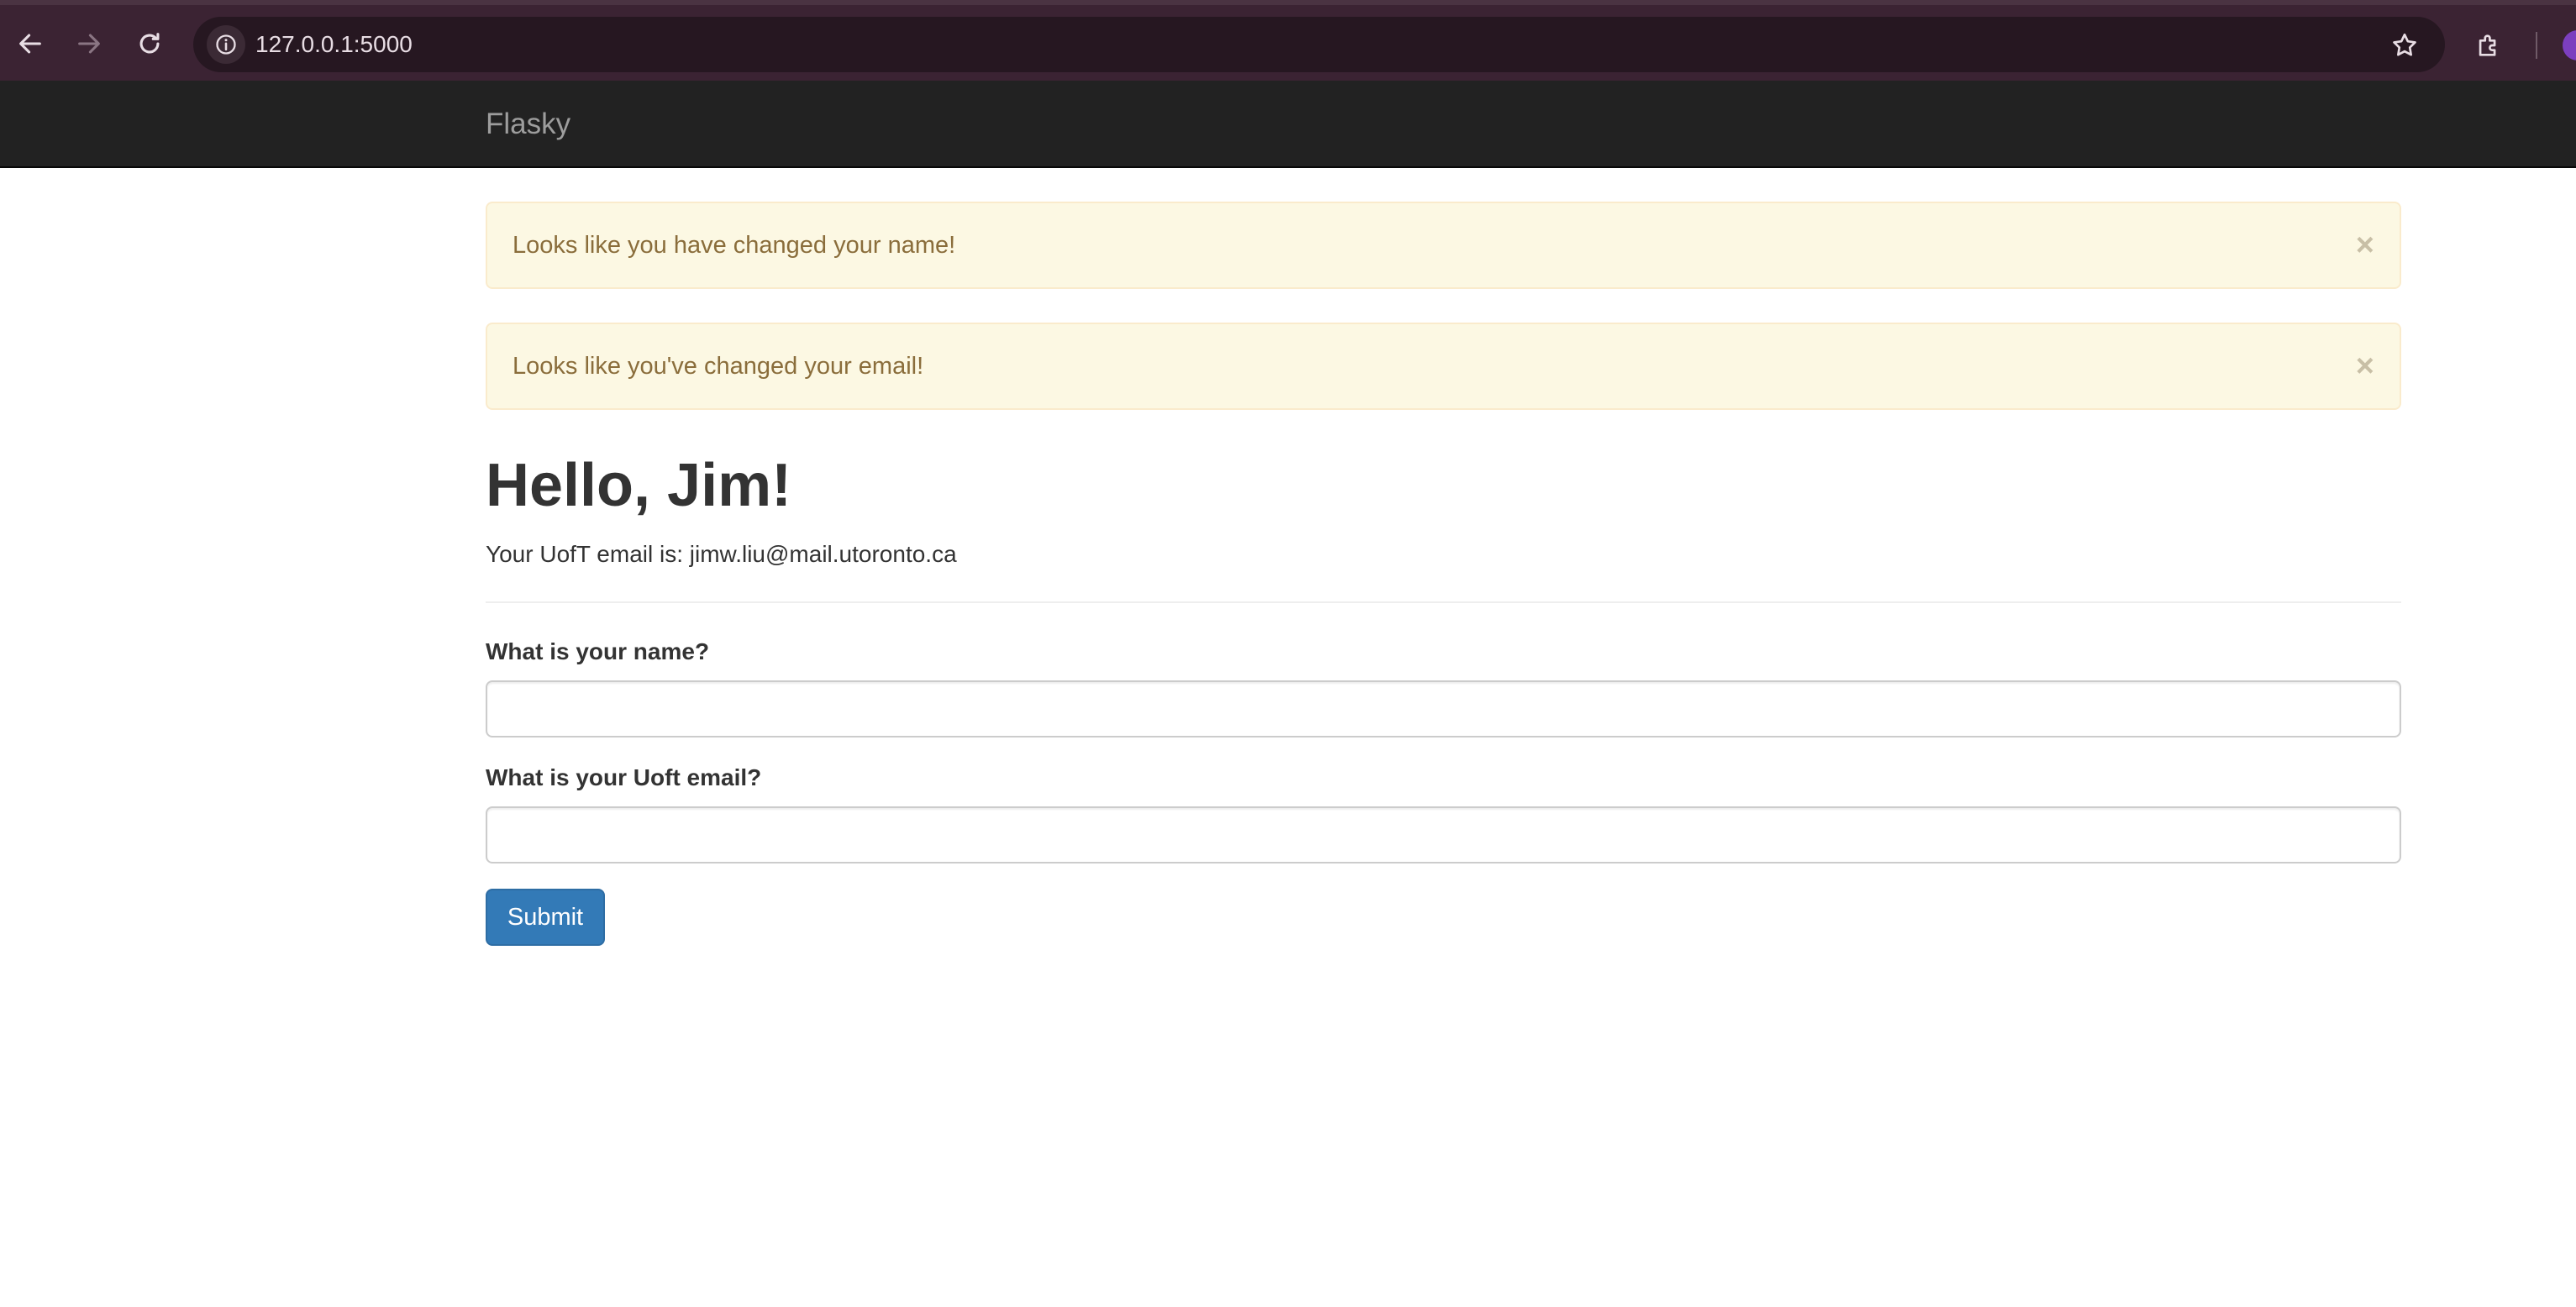 The image size is (2576, 1307). Describe the element at coordinates (598, 651) in the screenshot. I see `name-label: What is your name?` at that location.